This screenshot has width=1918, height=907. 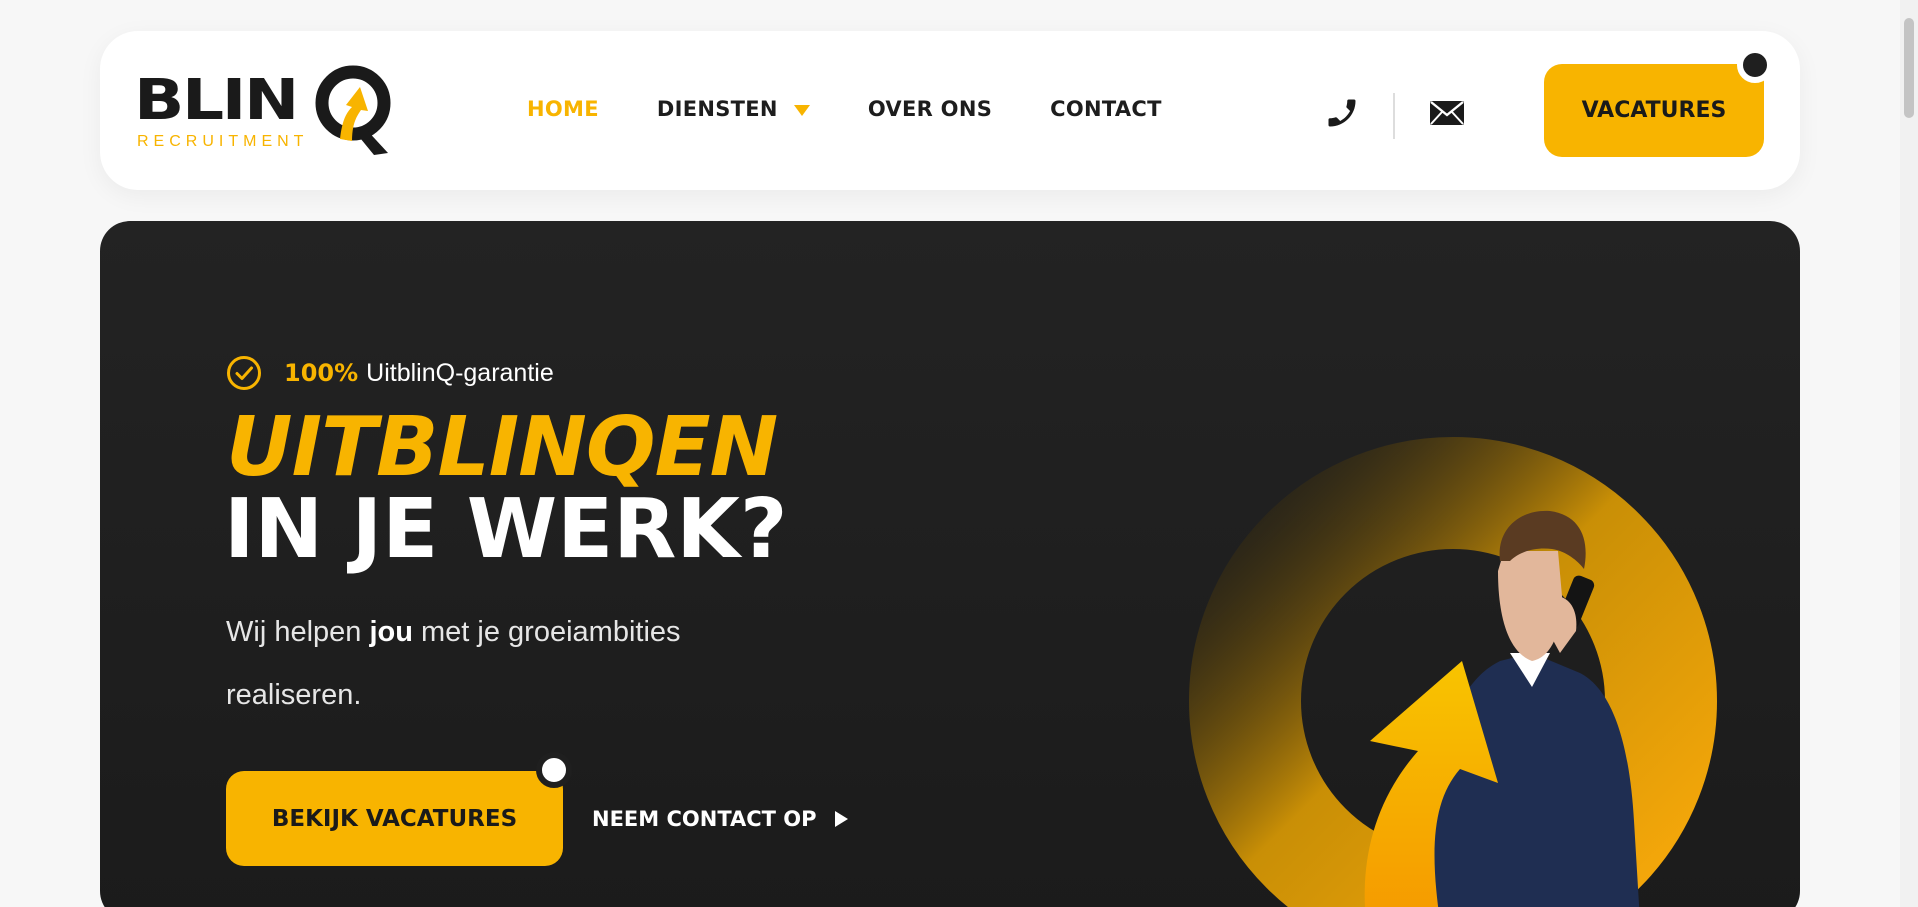 I want to click on nav-home: HOME, so click(x=563, y=109).